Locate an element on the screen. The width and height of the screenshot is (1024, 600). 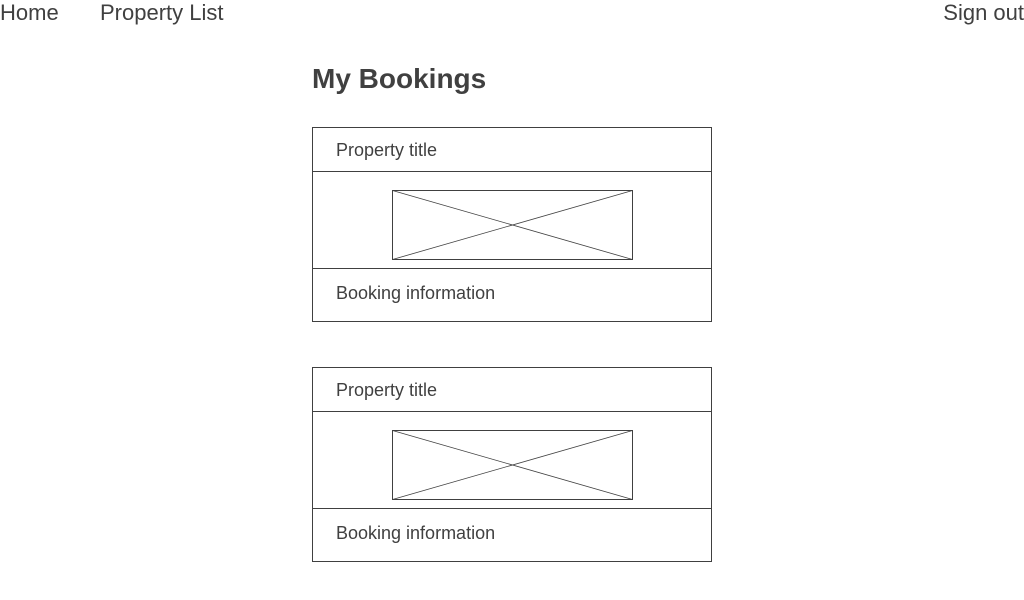
nav-sign-out-link: Sign out is located at coordinates (983, 13).